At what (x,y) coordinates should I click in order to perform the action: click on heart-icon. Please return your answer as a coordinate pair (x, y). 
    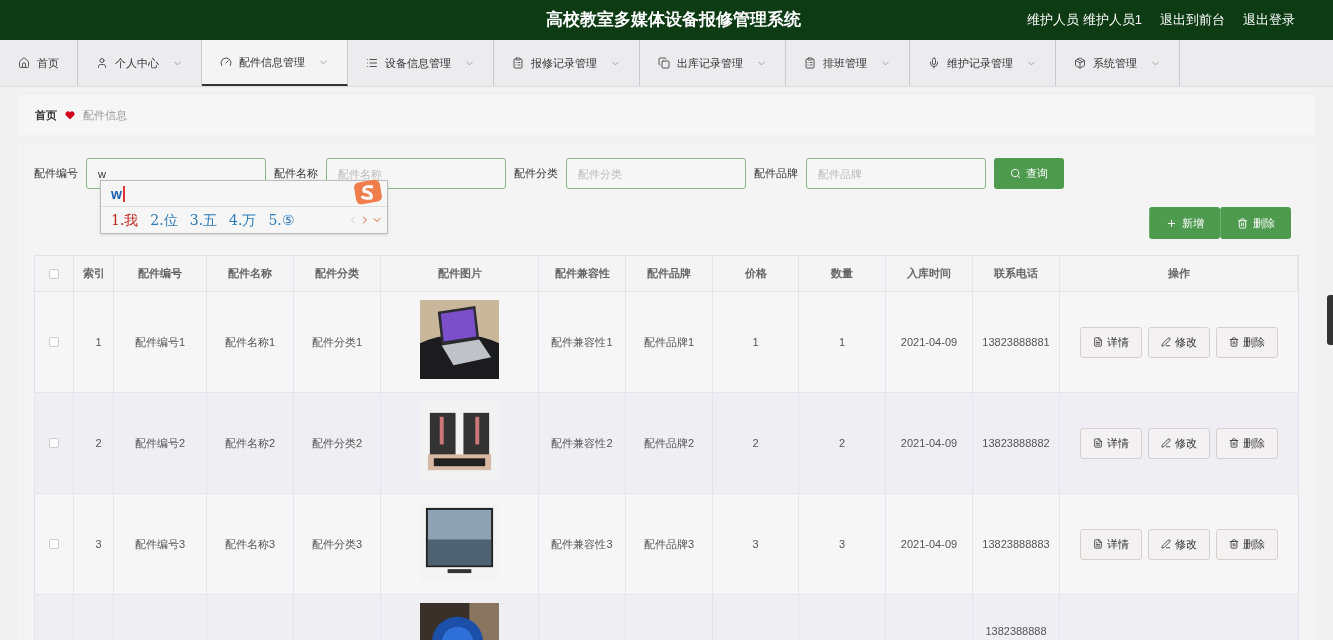
    Looking at the image, I should click on (70, 115).